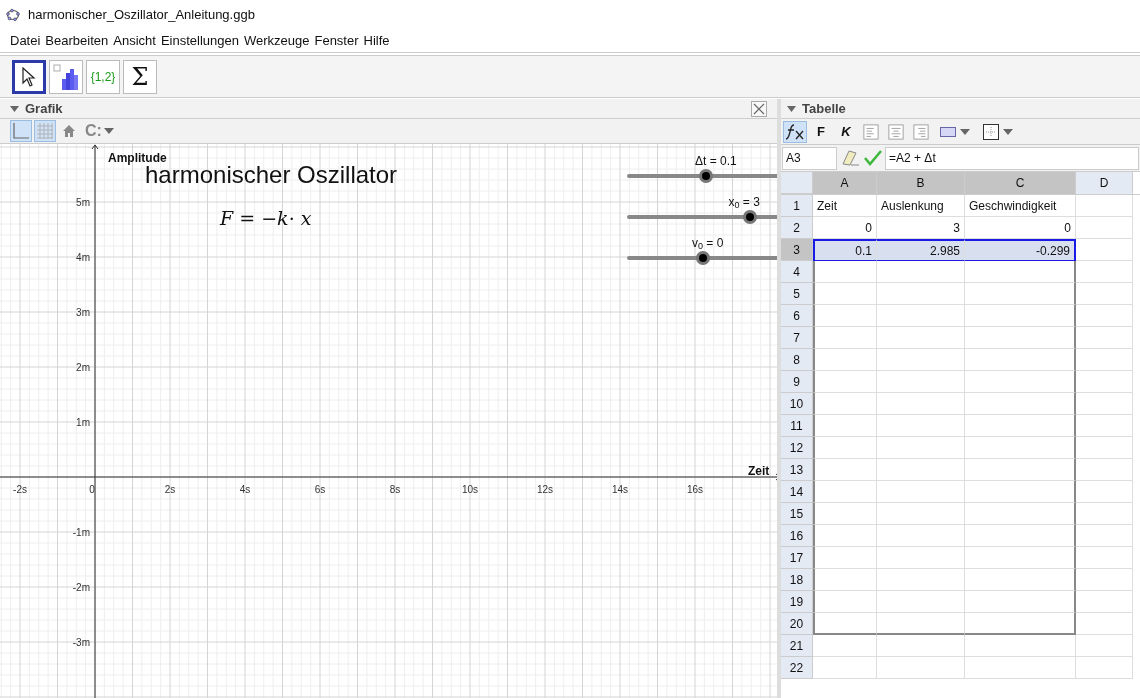  Describe the element at coordinates (797, 514) in the screenshot. I see `row-header: 15` at that location.